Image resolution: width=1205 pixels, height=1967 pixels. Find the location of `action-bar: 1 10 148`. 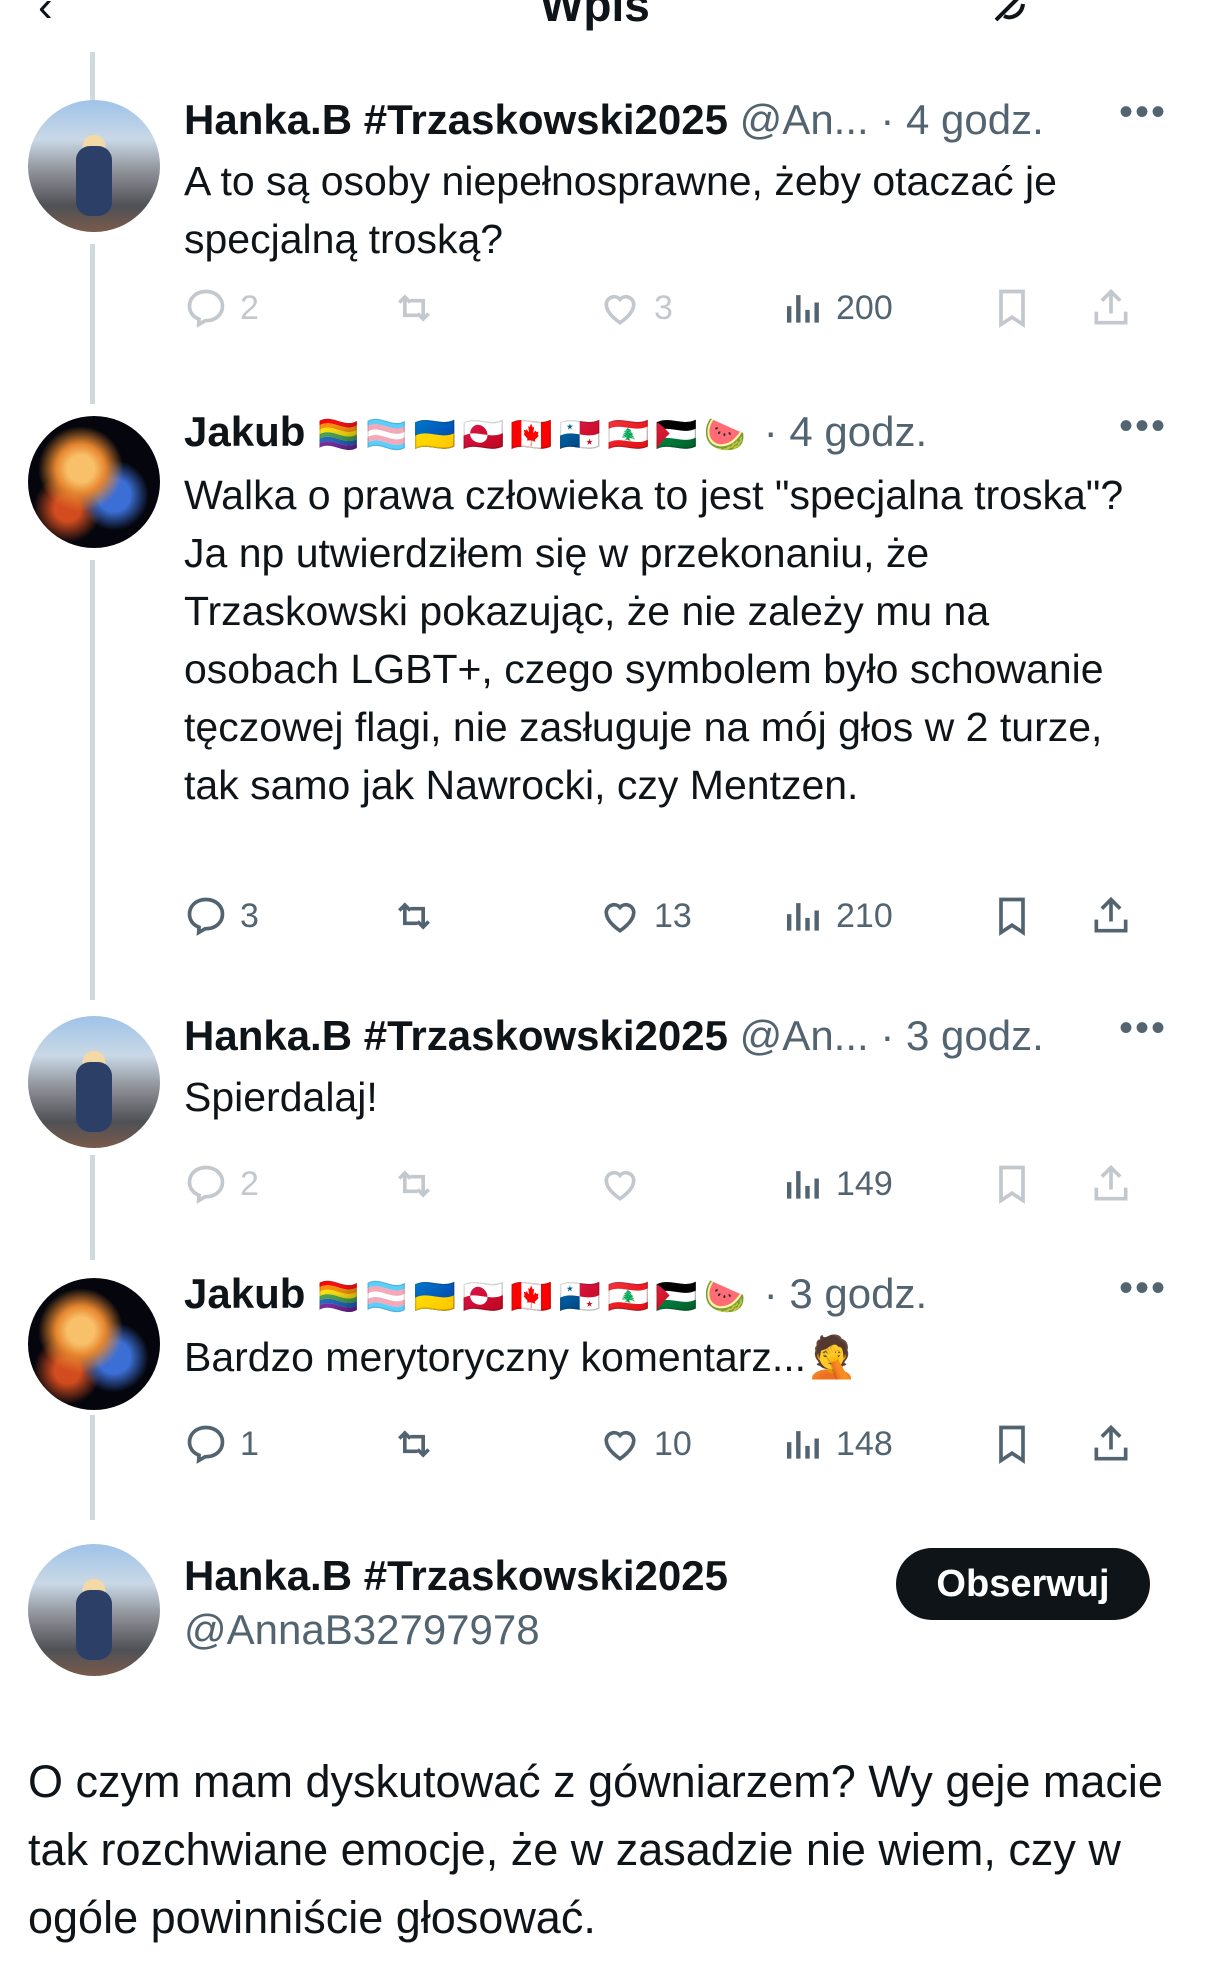

action-bar: 1 10 148 is located at coordinates (679, 1450).